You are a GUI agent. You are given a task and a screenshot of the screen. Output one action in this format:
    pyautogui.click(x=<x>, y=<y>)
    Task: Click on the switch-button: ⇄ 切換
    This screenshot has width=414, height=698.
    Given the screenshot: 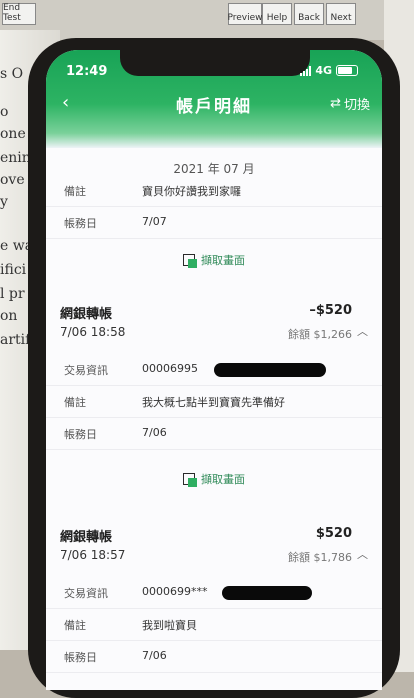 What is the action you would take?
    pyautogui.click(x=350, y=103)
    